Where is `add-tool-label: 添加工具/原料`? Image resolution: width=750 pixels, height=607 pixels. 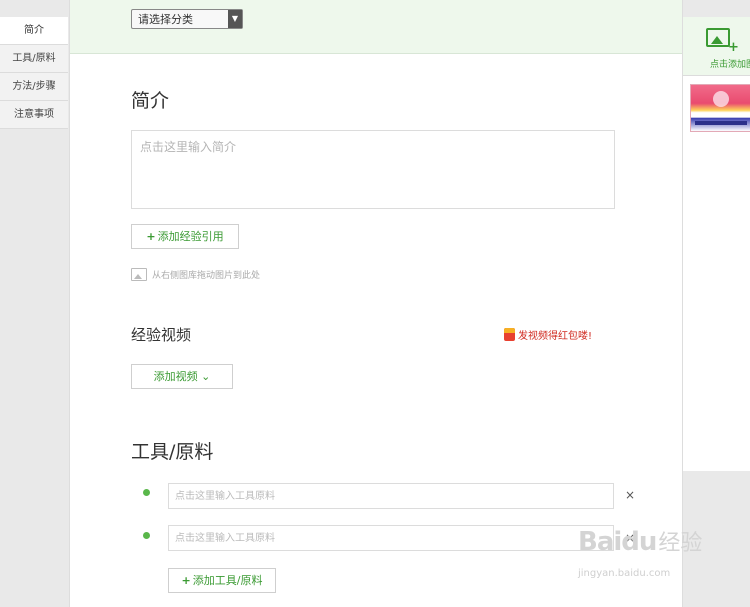 add-tool-label: 添加工具/原料 is located at coordinates (227, 580).